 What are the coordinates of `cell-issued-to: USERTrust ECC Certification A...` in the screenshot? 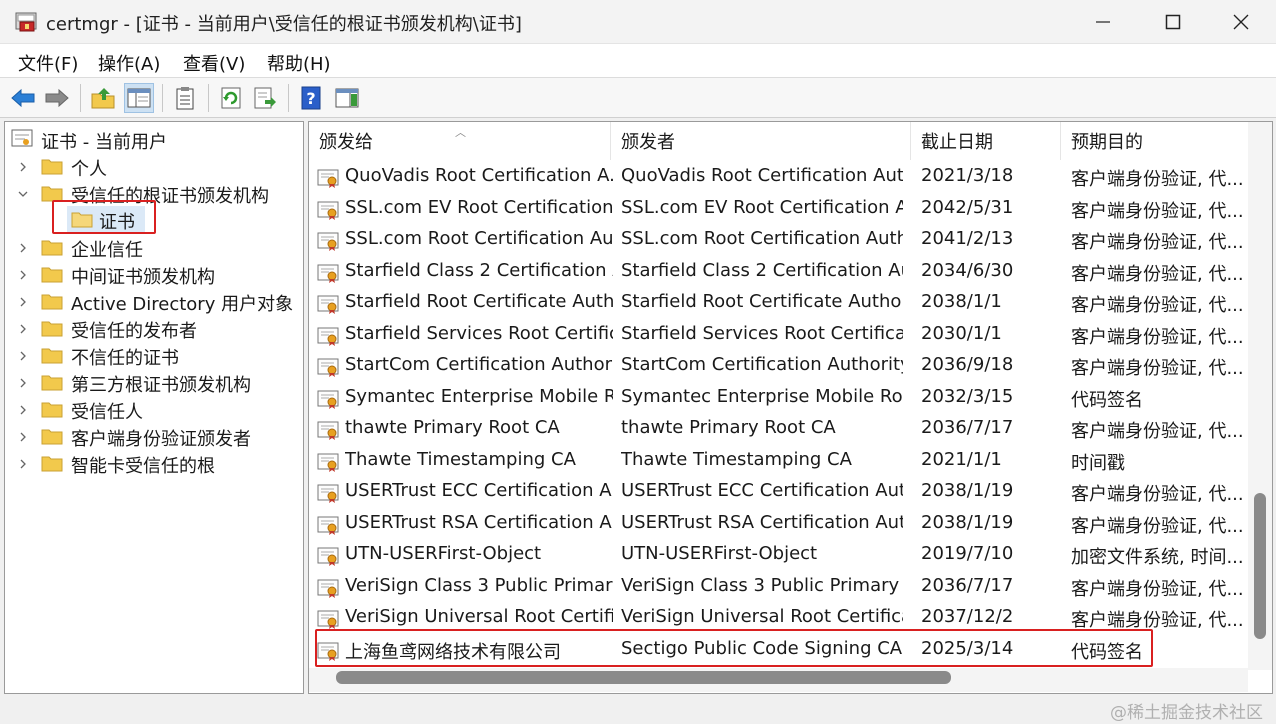 It's located at (479, 490).